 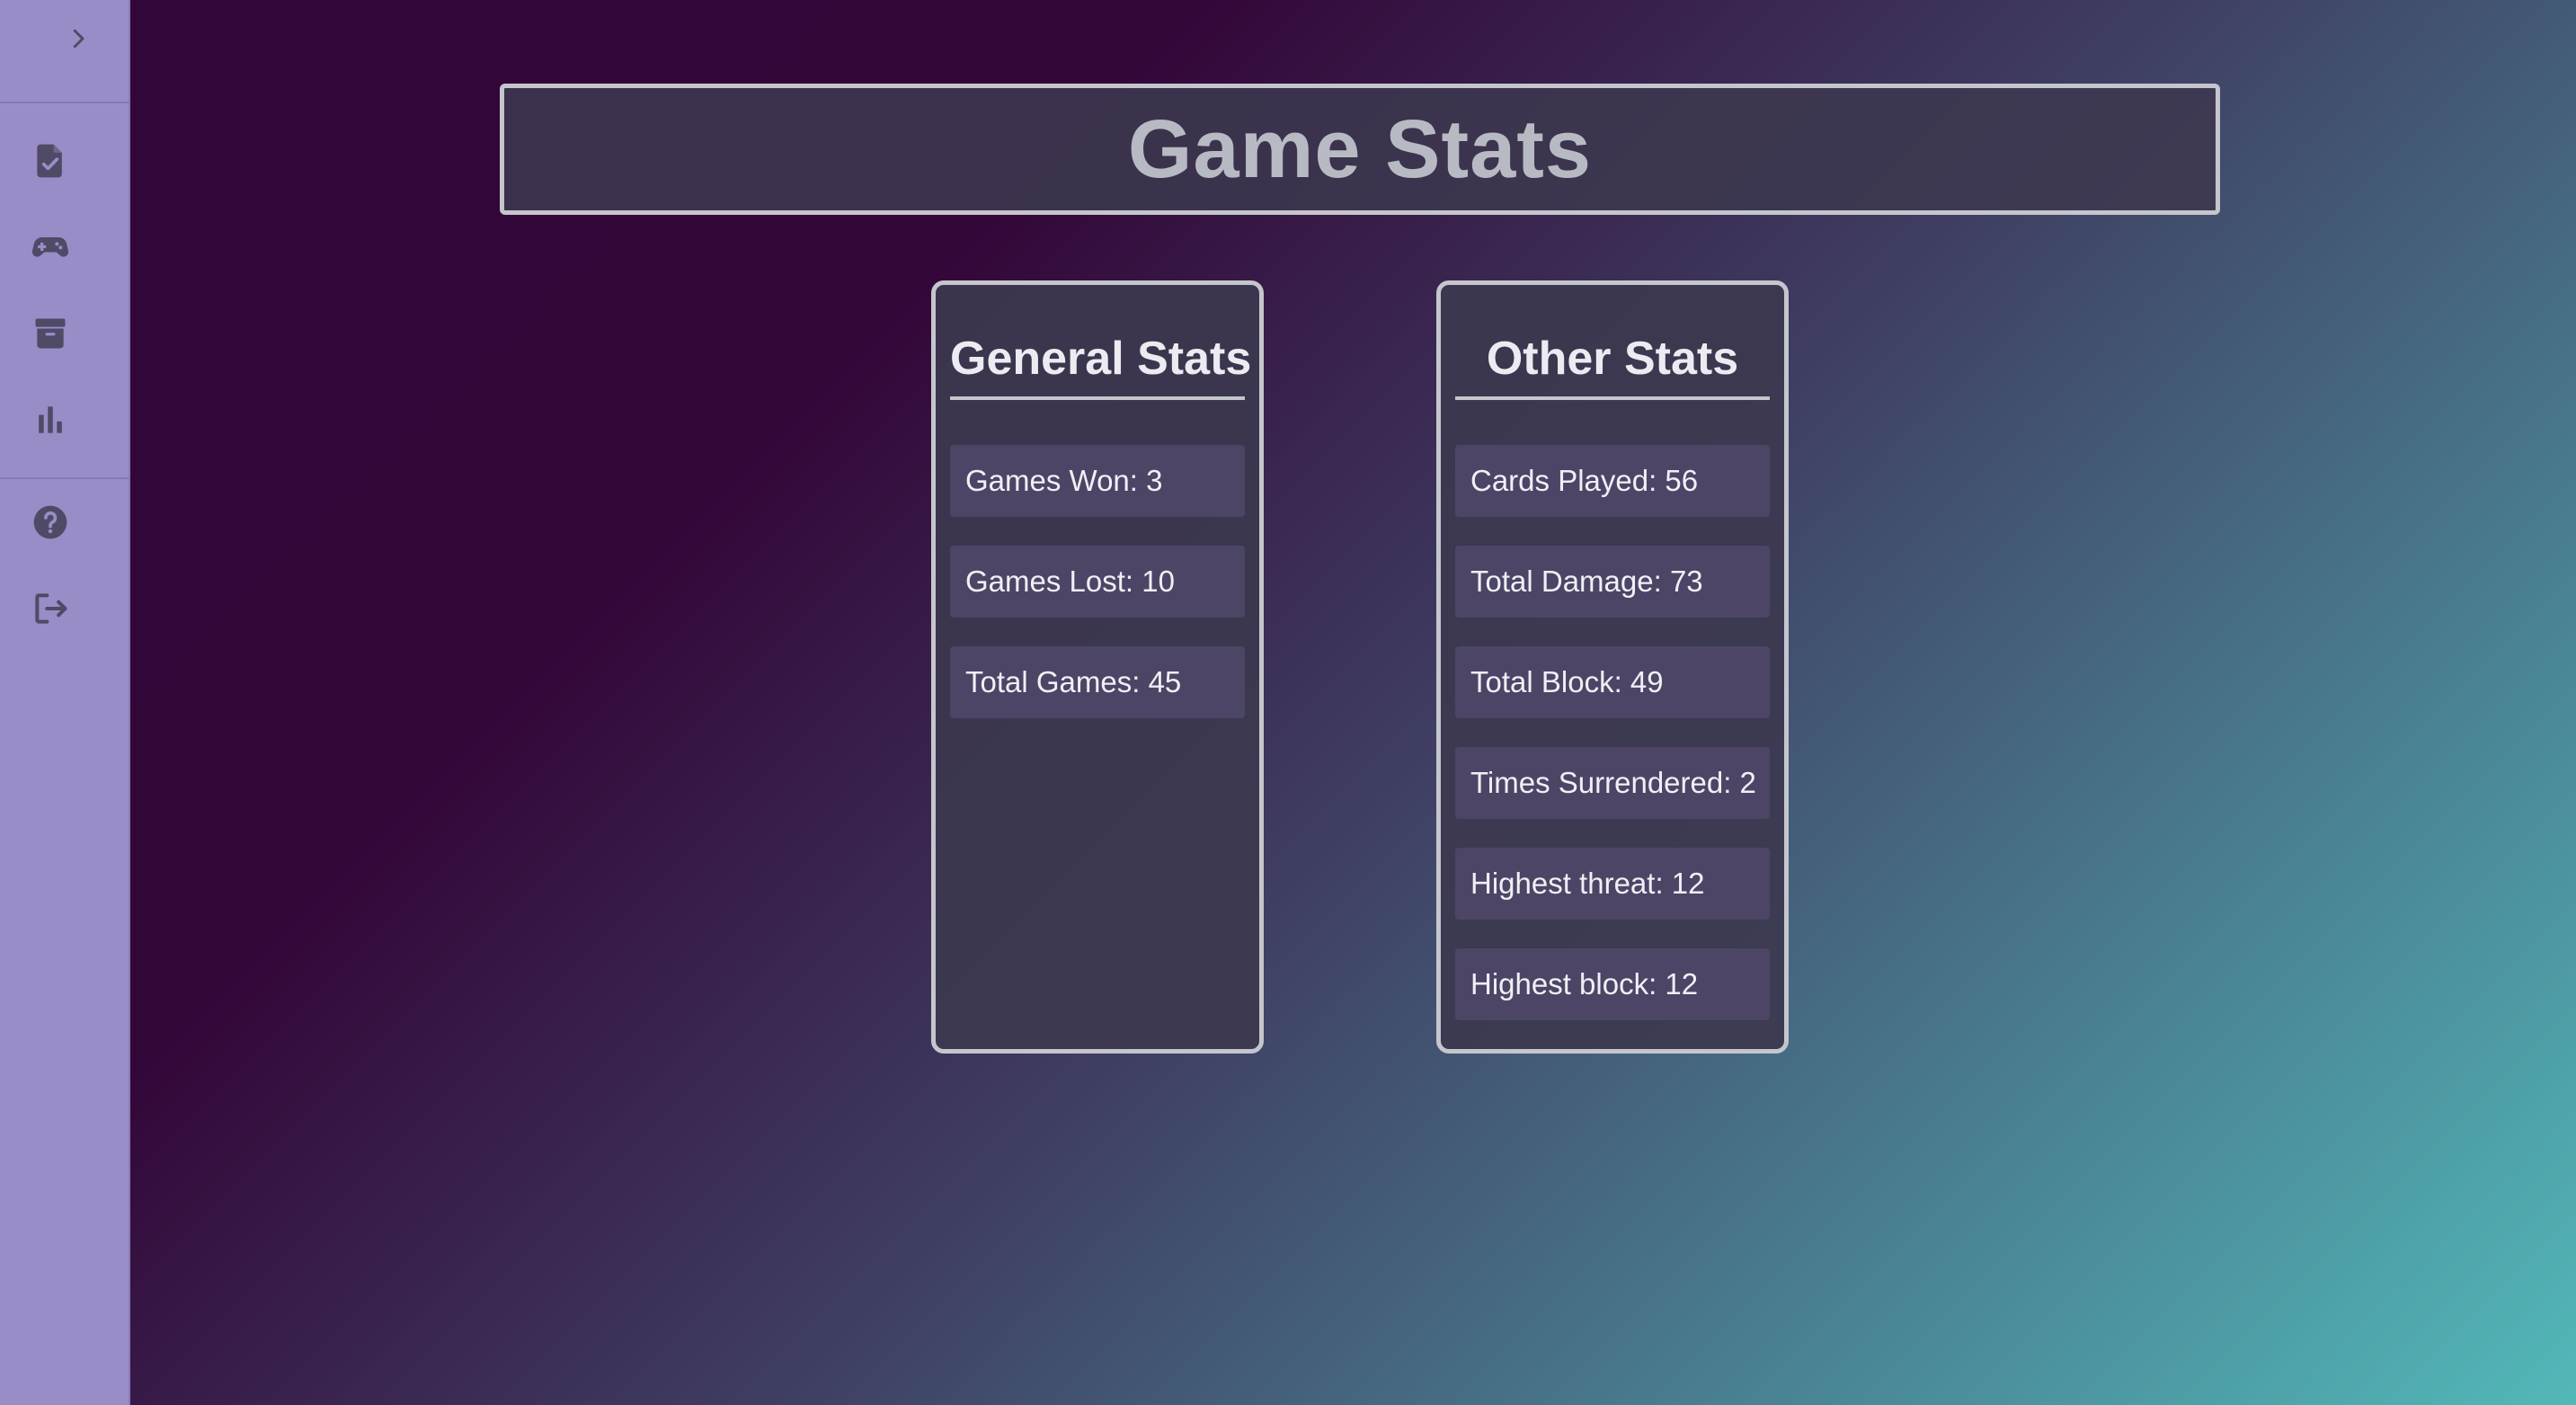 What do you see at coordinates (1612, 884) in the screenshot?
I see `stat-highest-threat: Highest threat: 12` at bounding box center [1612, 884].